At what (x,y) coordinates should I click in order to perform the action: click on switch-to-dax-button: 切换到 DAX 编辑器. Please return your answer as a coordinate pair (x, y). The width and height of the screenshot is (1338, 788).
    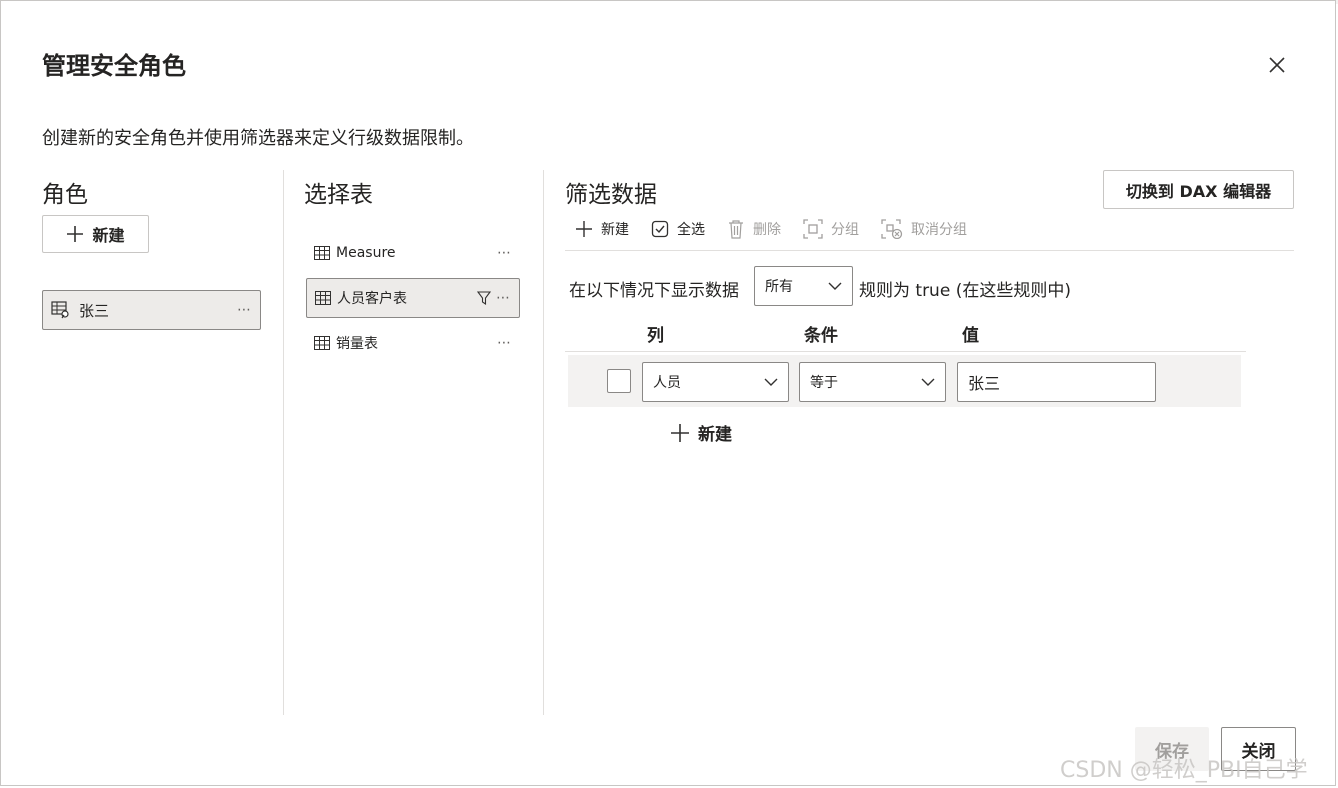
    Looking at the image, I should click on (1198, 189).